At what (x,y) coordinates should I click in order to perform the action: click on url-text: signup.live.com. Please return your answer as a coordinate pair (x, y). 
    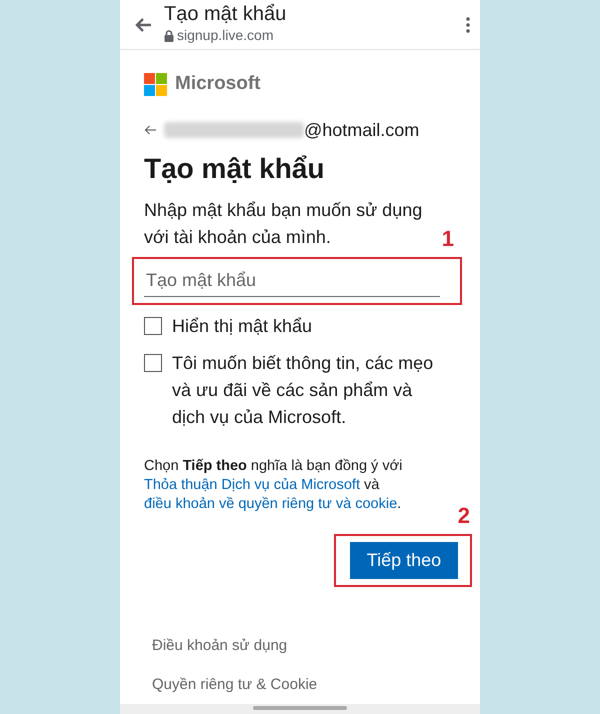
    Looking at the image, I should click on (225, 35).